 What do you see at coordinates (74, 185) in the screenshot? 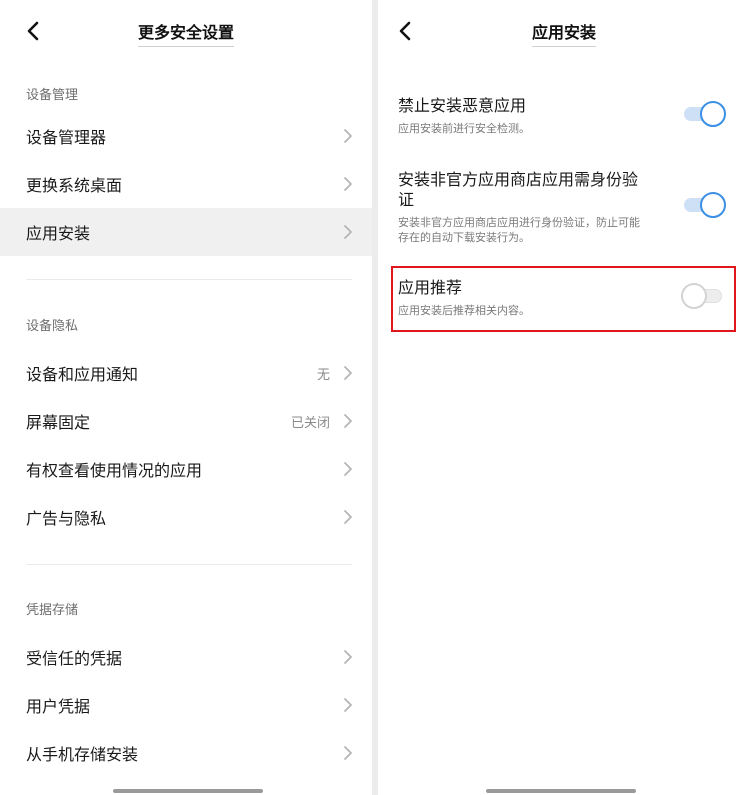
I see `menu-item-label: 更换系统桌面` at bounding box center [74, 185].